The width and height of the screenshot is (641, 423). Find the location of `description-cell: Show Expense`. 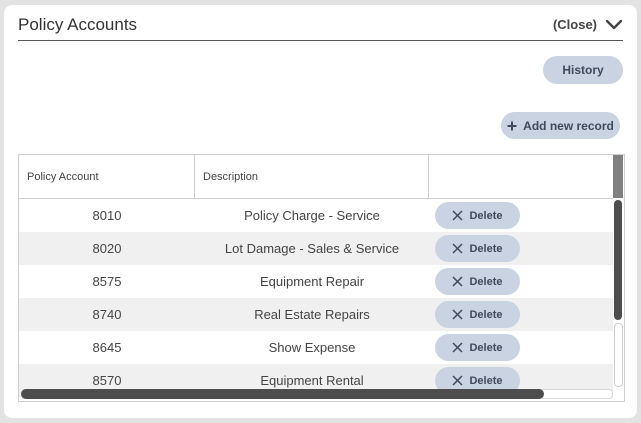

description-cell: Show Expense is located at coordinates (312, 347).